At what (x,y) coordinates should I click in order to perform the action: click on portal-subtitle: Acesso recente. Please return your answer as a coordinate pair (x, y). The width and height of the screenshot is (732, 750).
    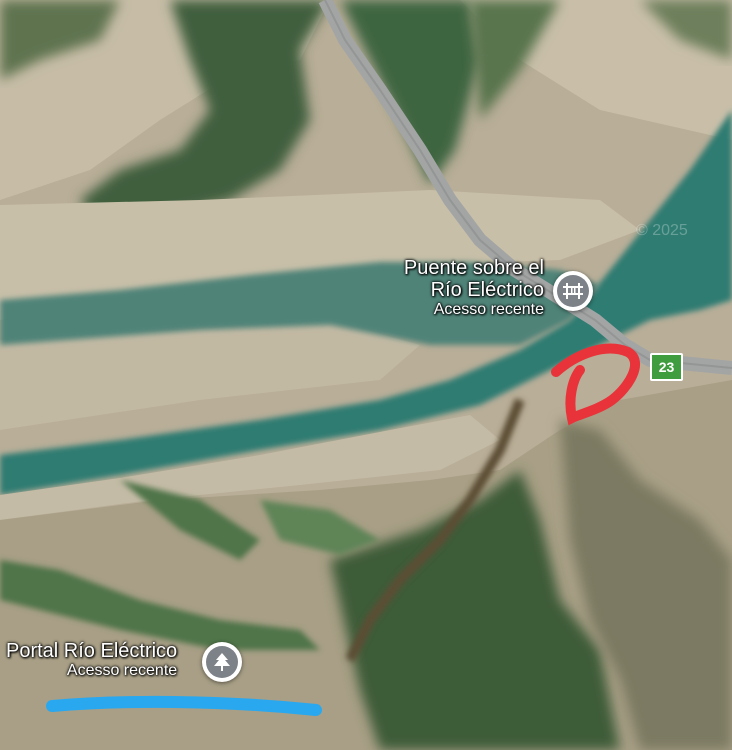
    Looking at the image, I should click on (122, 670).